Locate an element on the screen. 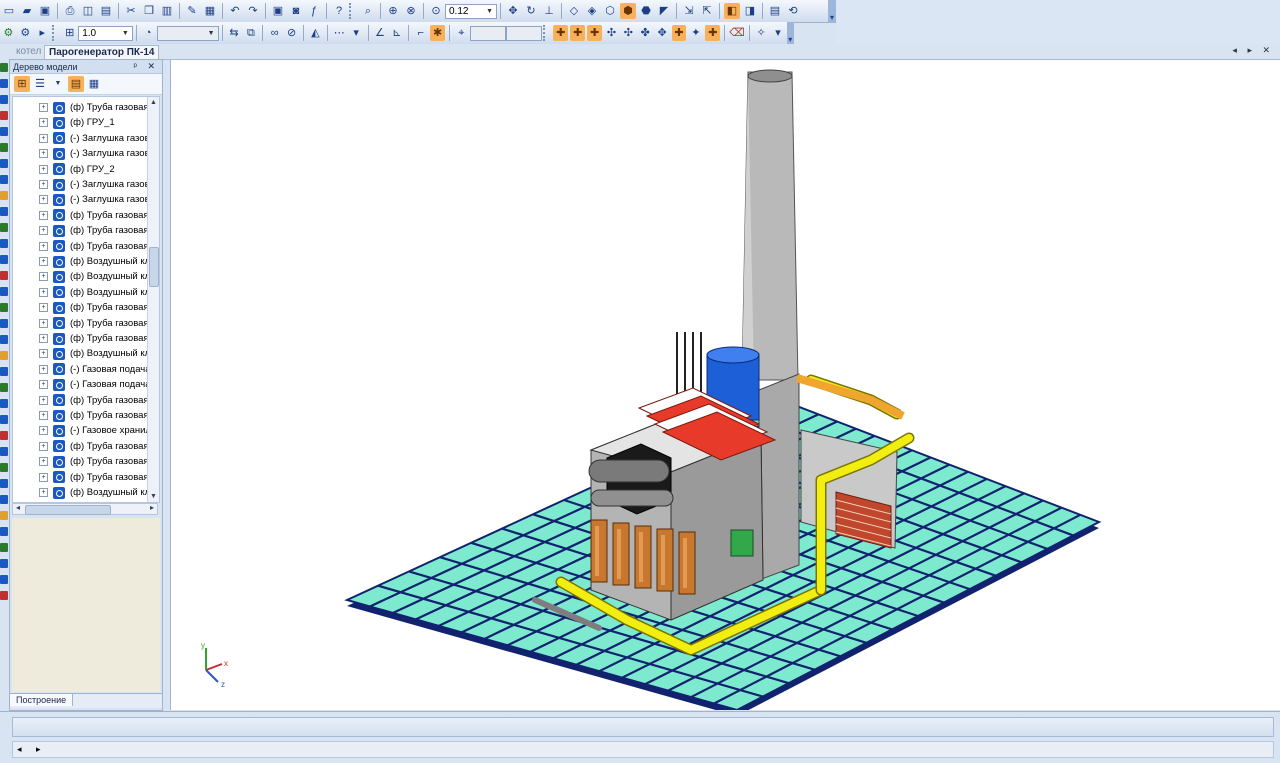  snap-filter-icon: ⇱ is located at coordinates (707, 11).